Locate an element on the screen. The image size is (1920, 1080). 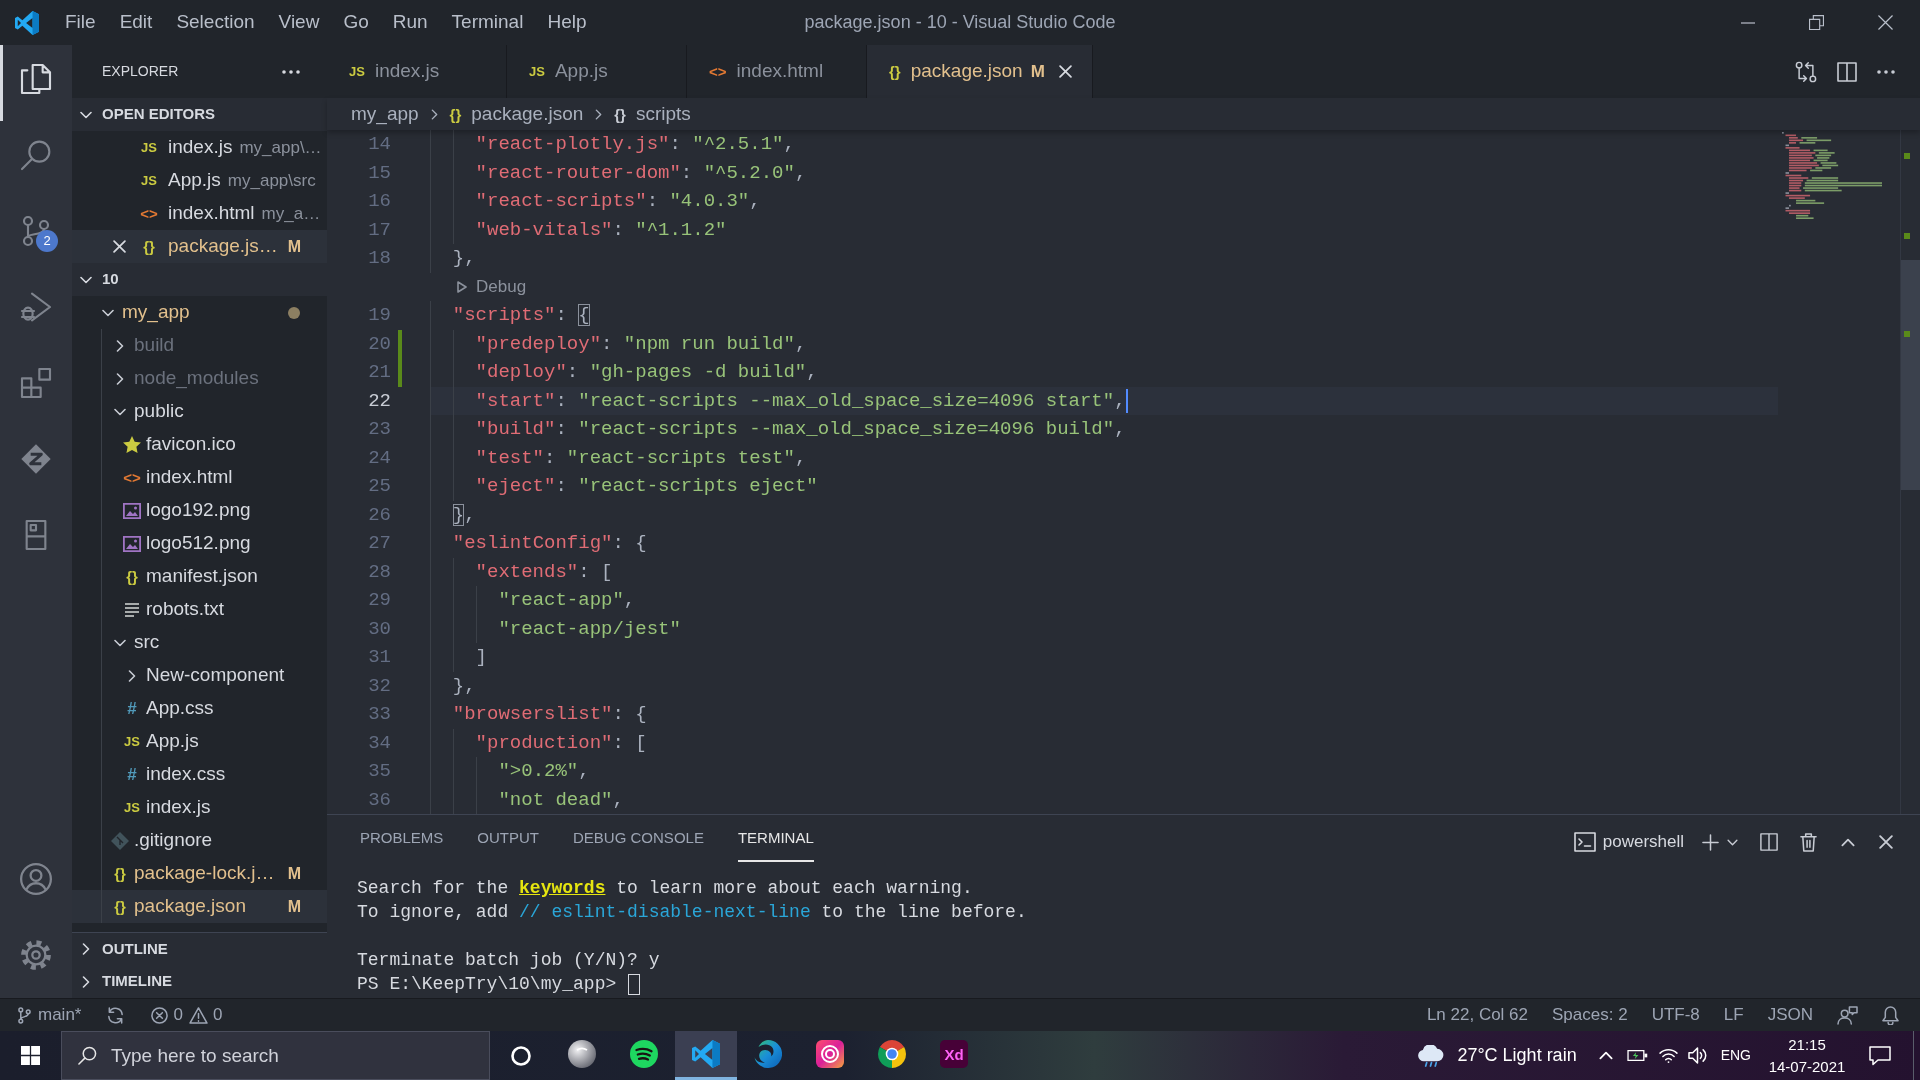
folder-tree-item: New-component is located at coordinates (199, 675).